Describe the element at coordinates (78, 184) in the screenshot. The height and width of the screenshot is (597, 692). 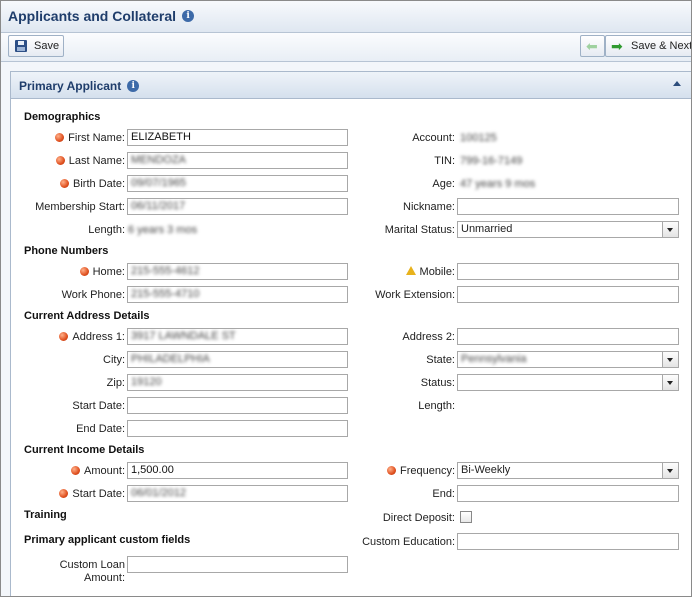
I see `birth-date-label: Birth Date:` at that location.